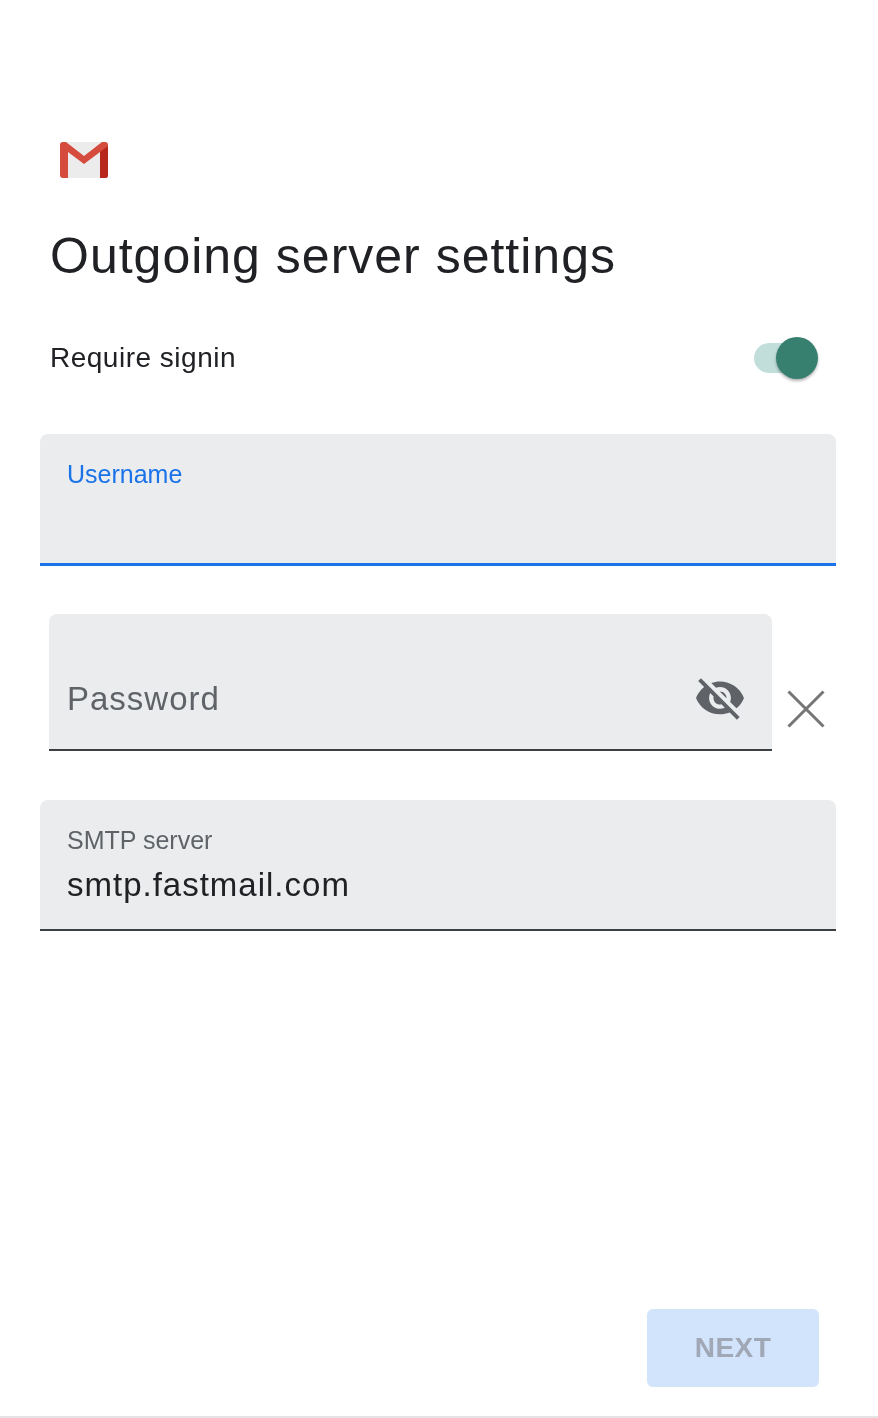 The width and height of the screenshot is (878, 1418). I want to click on text-field: Username, so click(438, 500).